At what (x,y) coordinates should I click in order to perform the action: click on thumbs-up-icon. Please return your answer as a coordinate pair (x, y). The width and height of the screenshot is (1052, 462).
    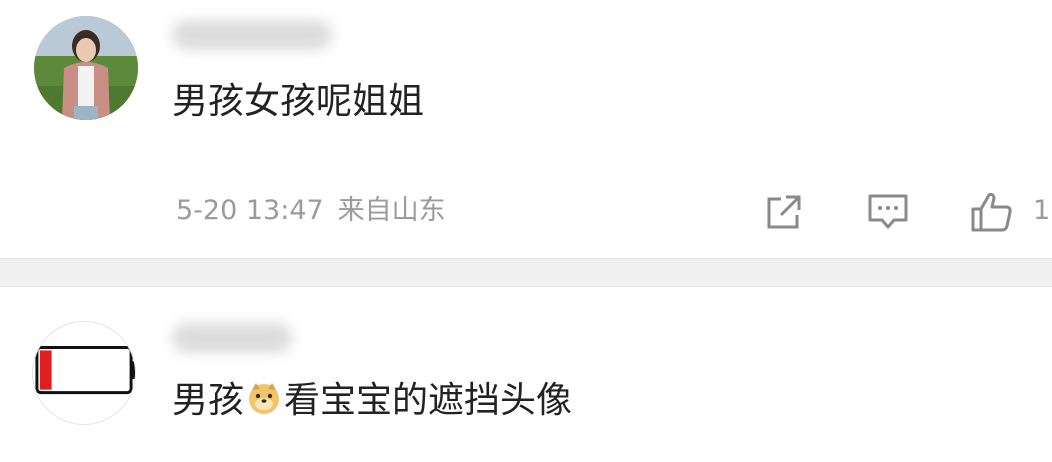
    Looking at the image, I should click on (991, 212).